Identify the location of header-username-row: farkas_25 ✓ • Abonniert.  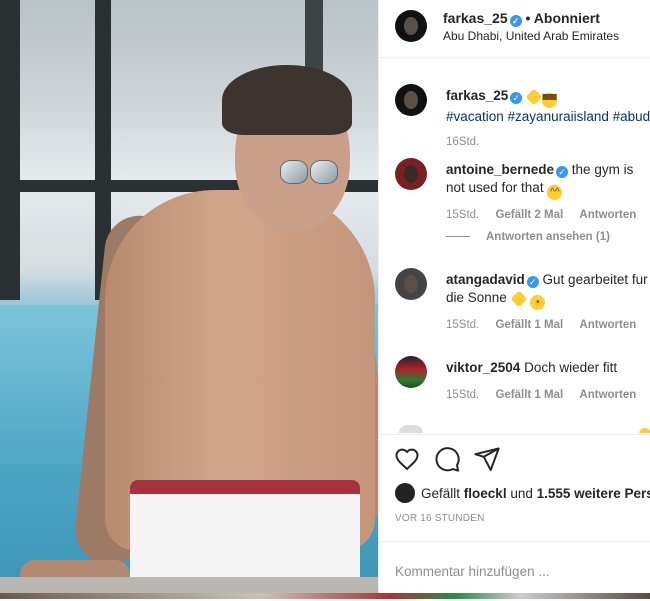
(521, 18).